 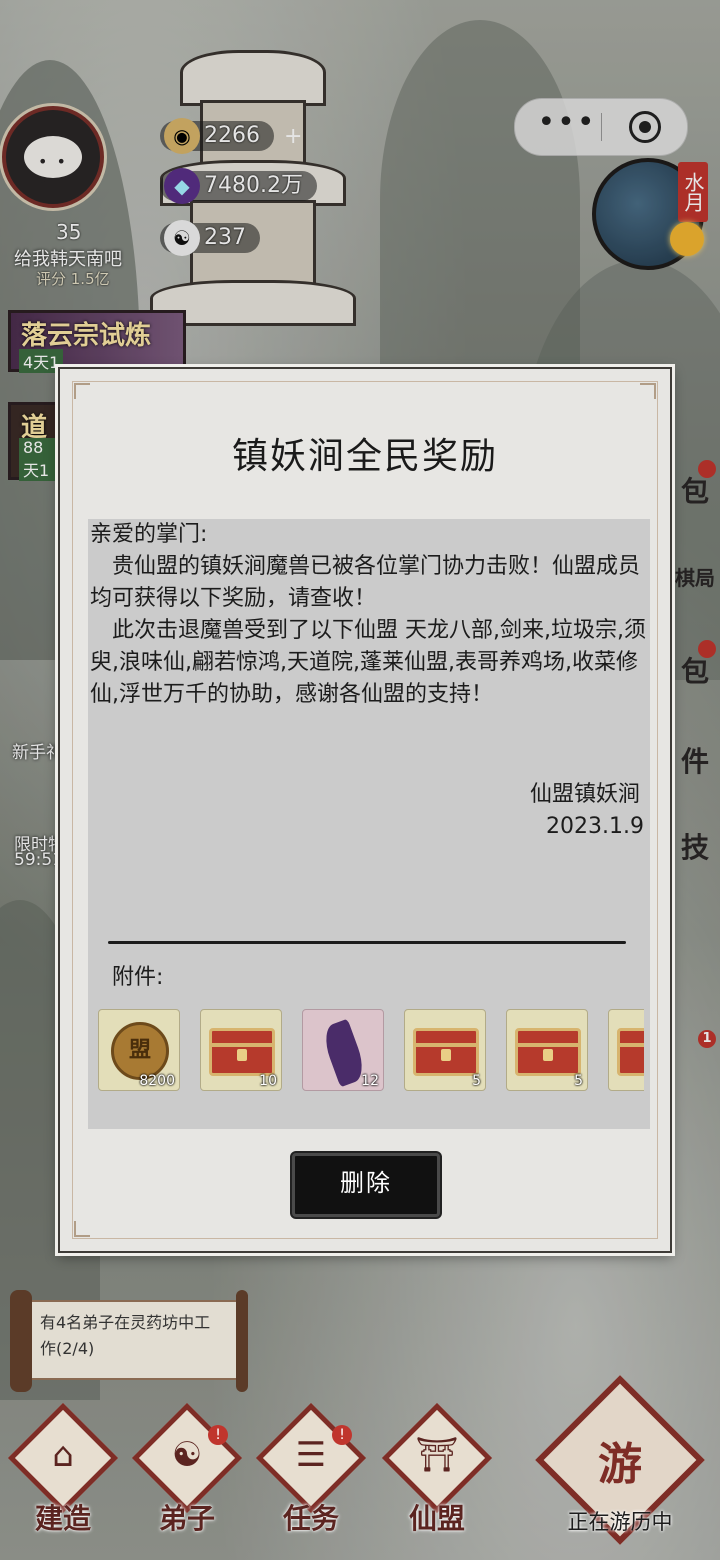 I want to click on travel-status-label: 正在游历中, so click(x=620, y=1522).